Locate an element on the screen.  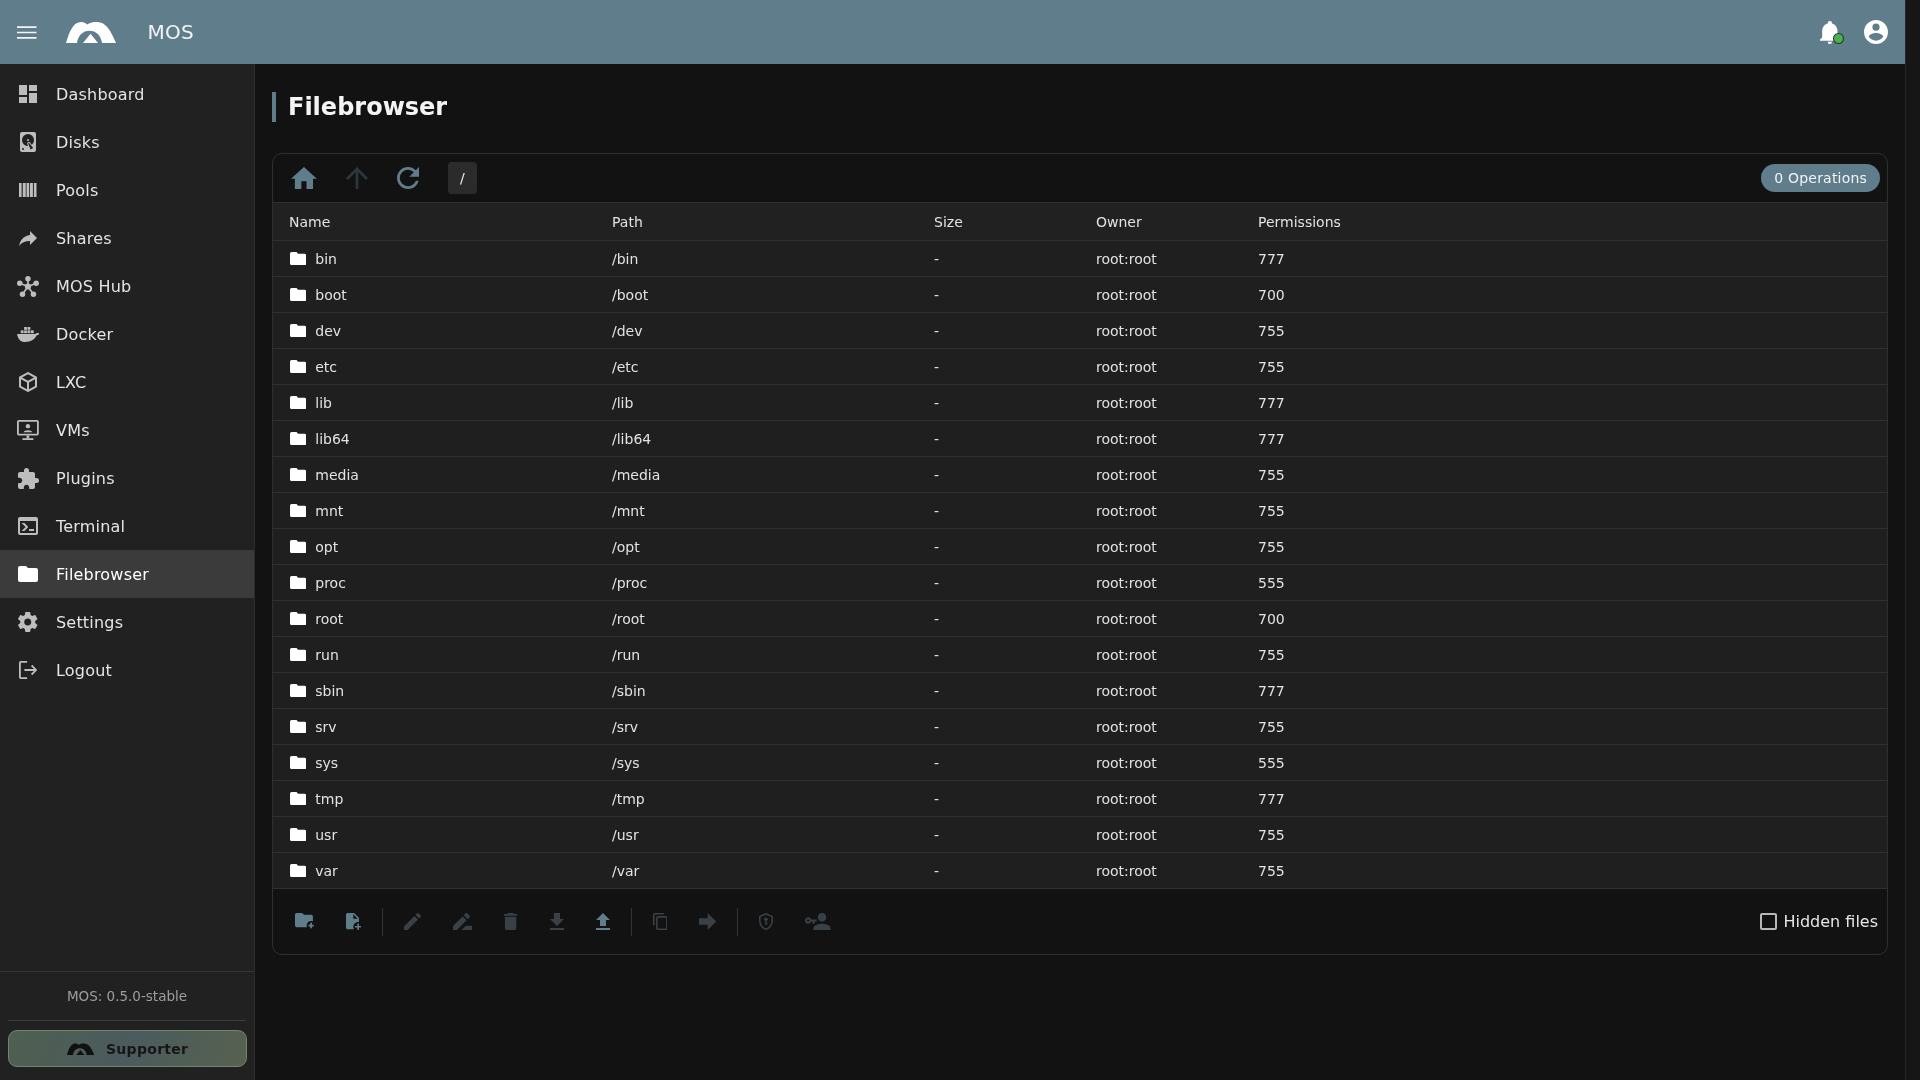
folder-plus-icon is located at coordinates (304, 921).